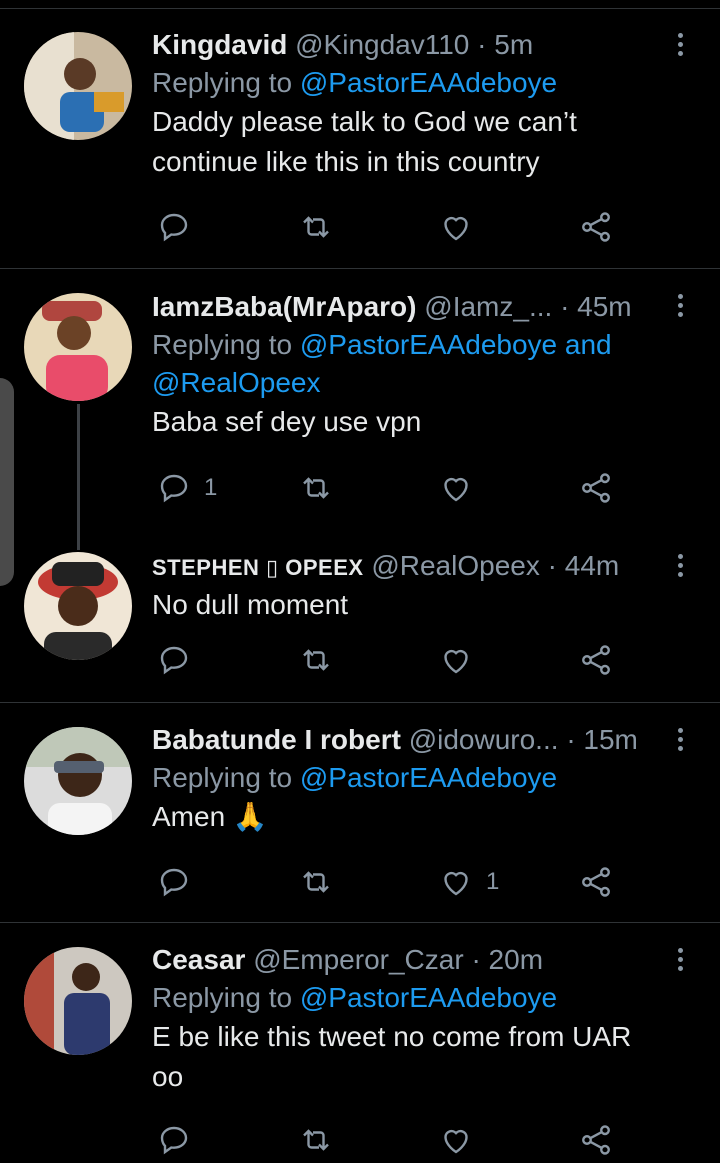 The image size is (720, 1163). I want to click on display-name: Babatunde I robert, so click(276, 739).